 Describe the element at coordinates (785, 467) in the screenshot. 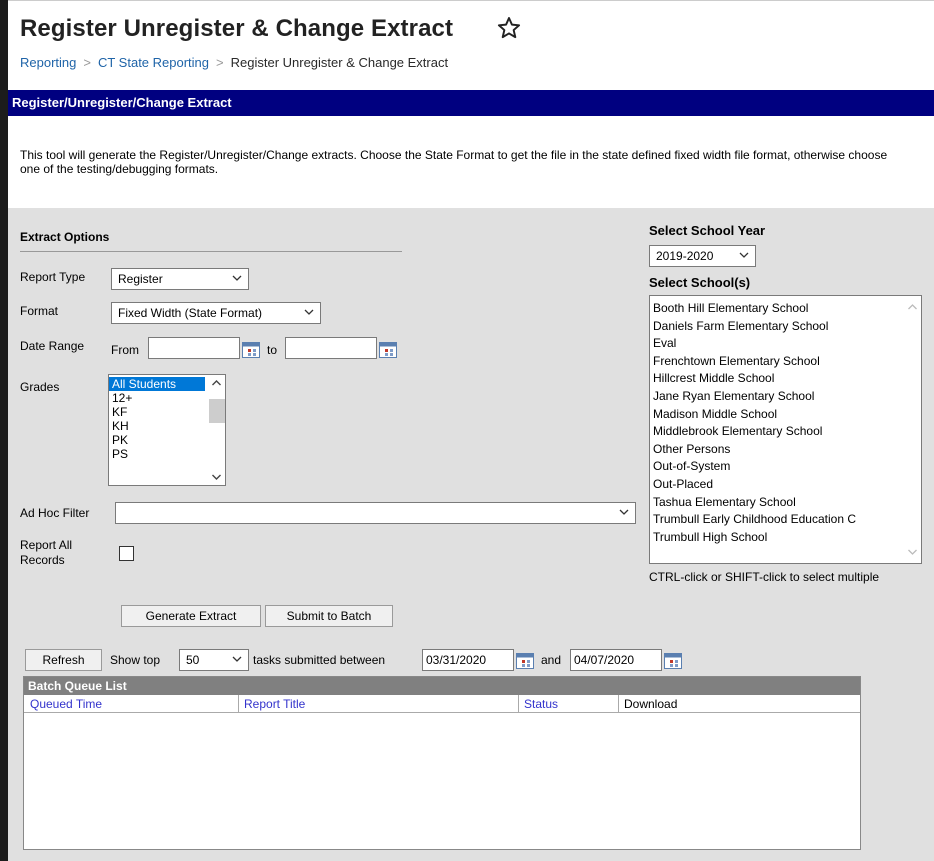

I see `school-option: Out-of-System` at that location.